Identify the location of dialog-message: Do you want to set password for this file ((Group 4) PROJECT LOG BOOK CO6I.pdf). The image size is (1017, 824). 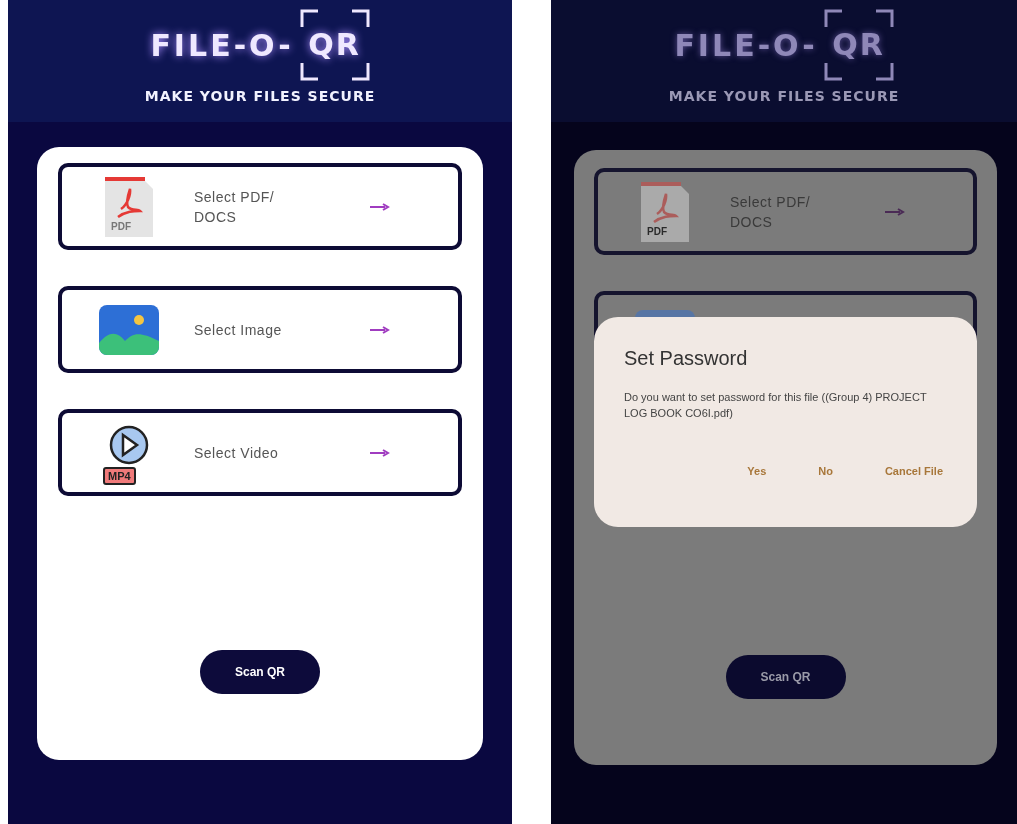
(776, 405).